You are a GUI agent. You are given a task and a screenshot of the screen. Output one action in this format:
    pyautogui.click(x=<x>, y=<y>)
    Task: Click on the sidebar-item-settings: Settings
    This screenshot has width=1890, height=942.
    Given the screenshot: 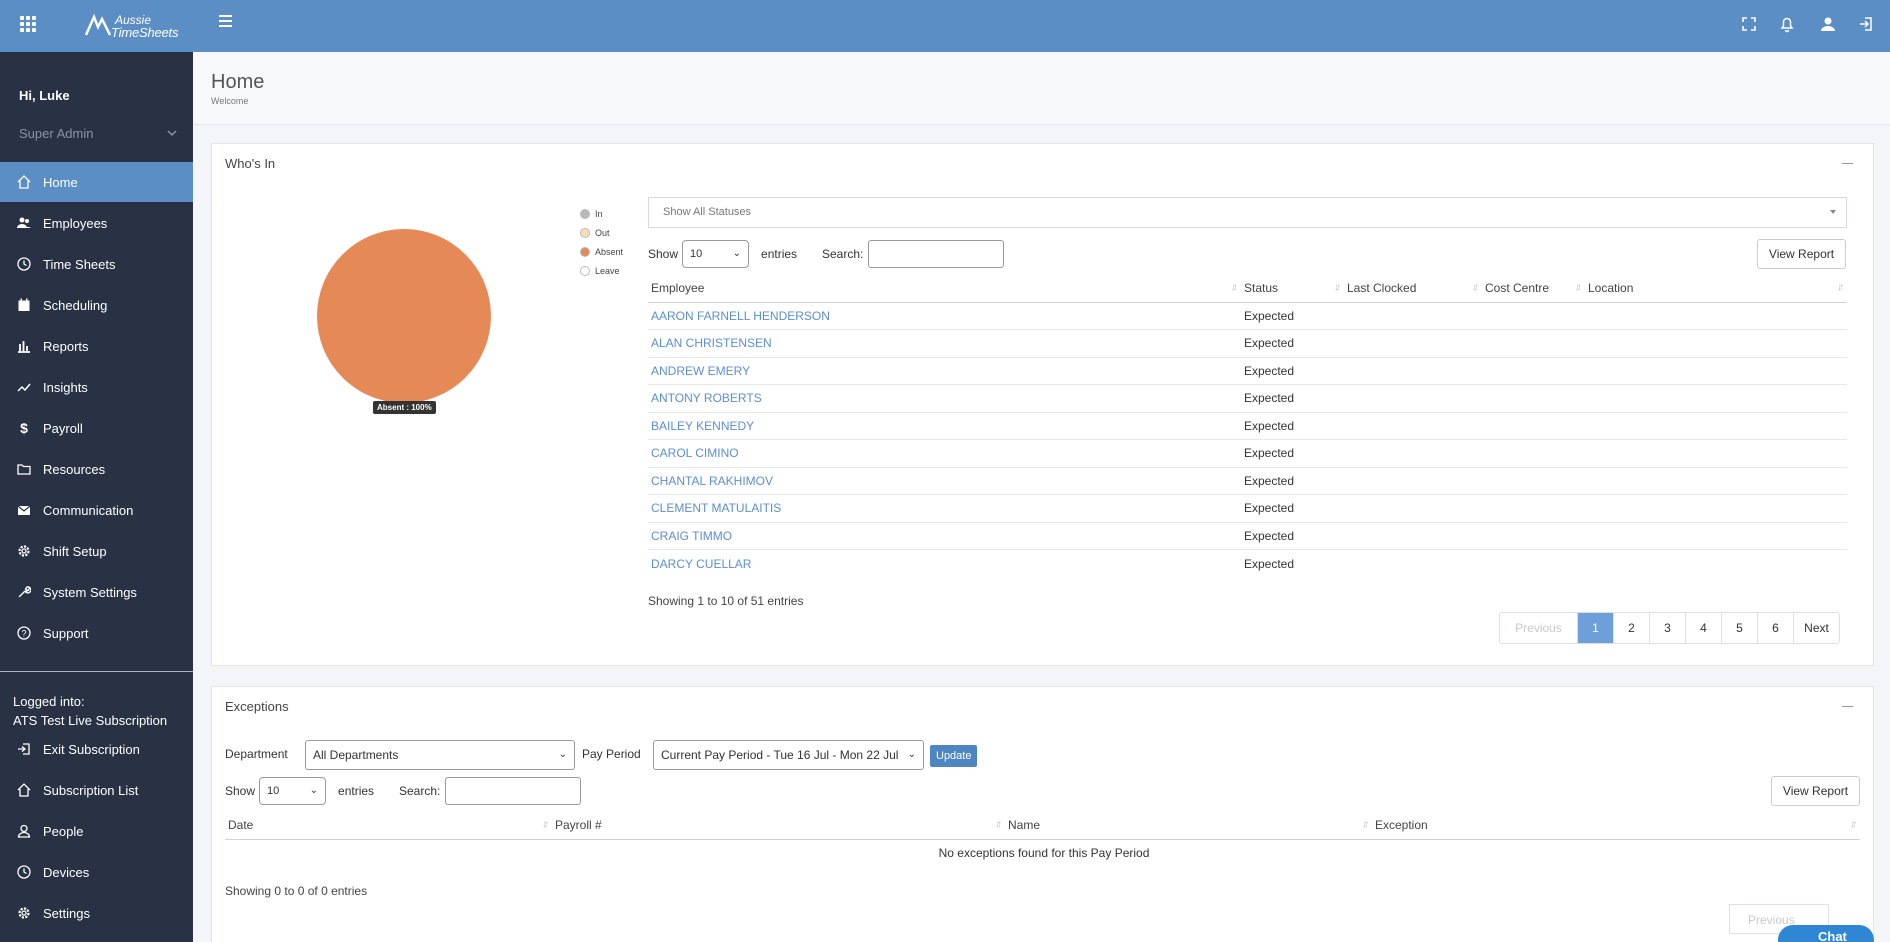 What is the action you would take?
    pyautogui.click(x=96, y=913)
    